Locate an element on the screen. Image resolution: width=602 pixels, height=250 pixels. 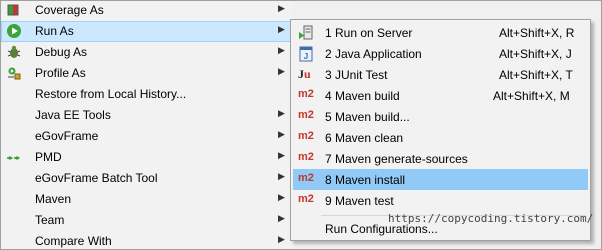
menu-item-label: Team is located at coordinates (50, 220).